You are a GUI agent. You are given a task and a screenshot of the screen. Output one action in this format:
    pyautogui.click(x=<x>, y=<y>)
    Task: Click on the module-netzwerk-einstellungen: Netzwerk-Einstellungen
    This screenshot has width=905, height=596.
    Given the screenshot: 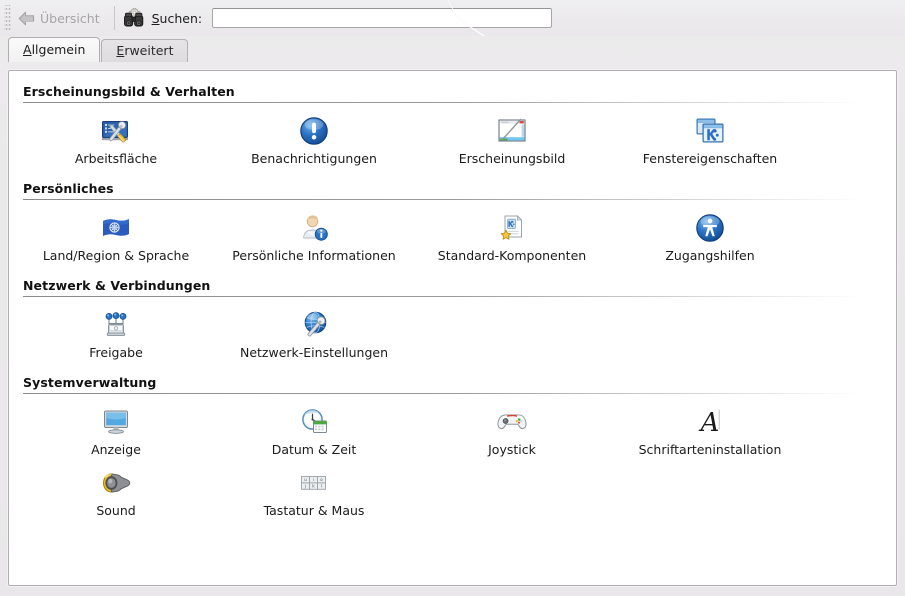 What is the action you would take?
    pyautogui.click(x=314, y=335)
    